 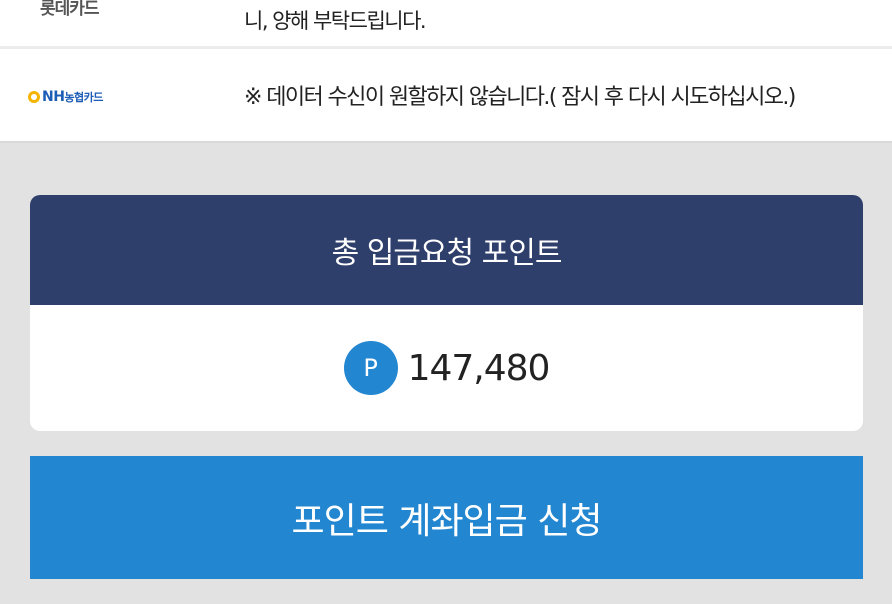 I want to click on lotte-card-logo: 롯데카드, so click(x=70, y=9).